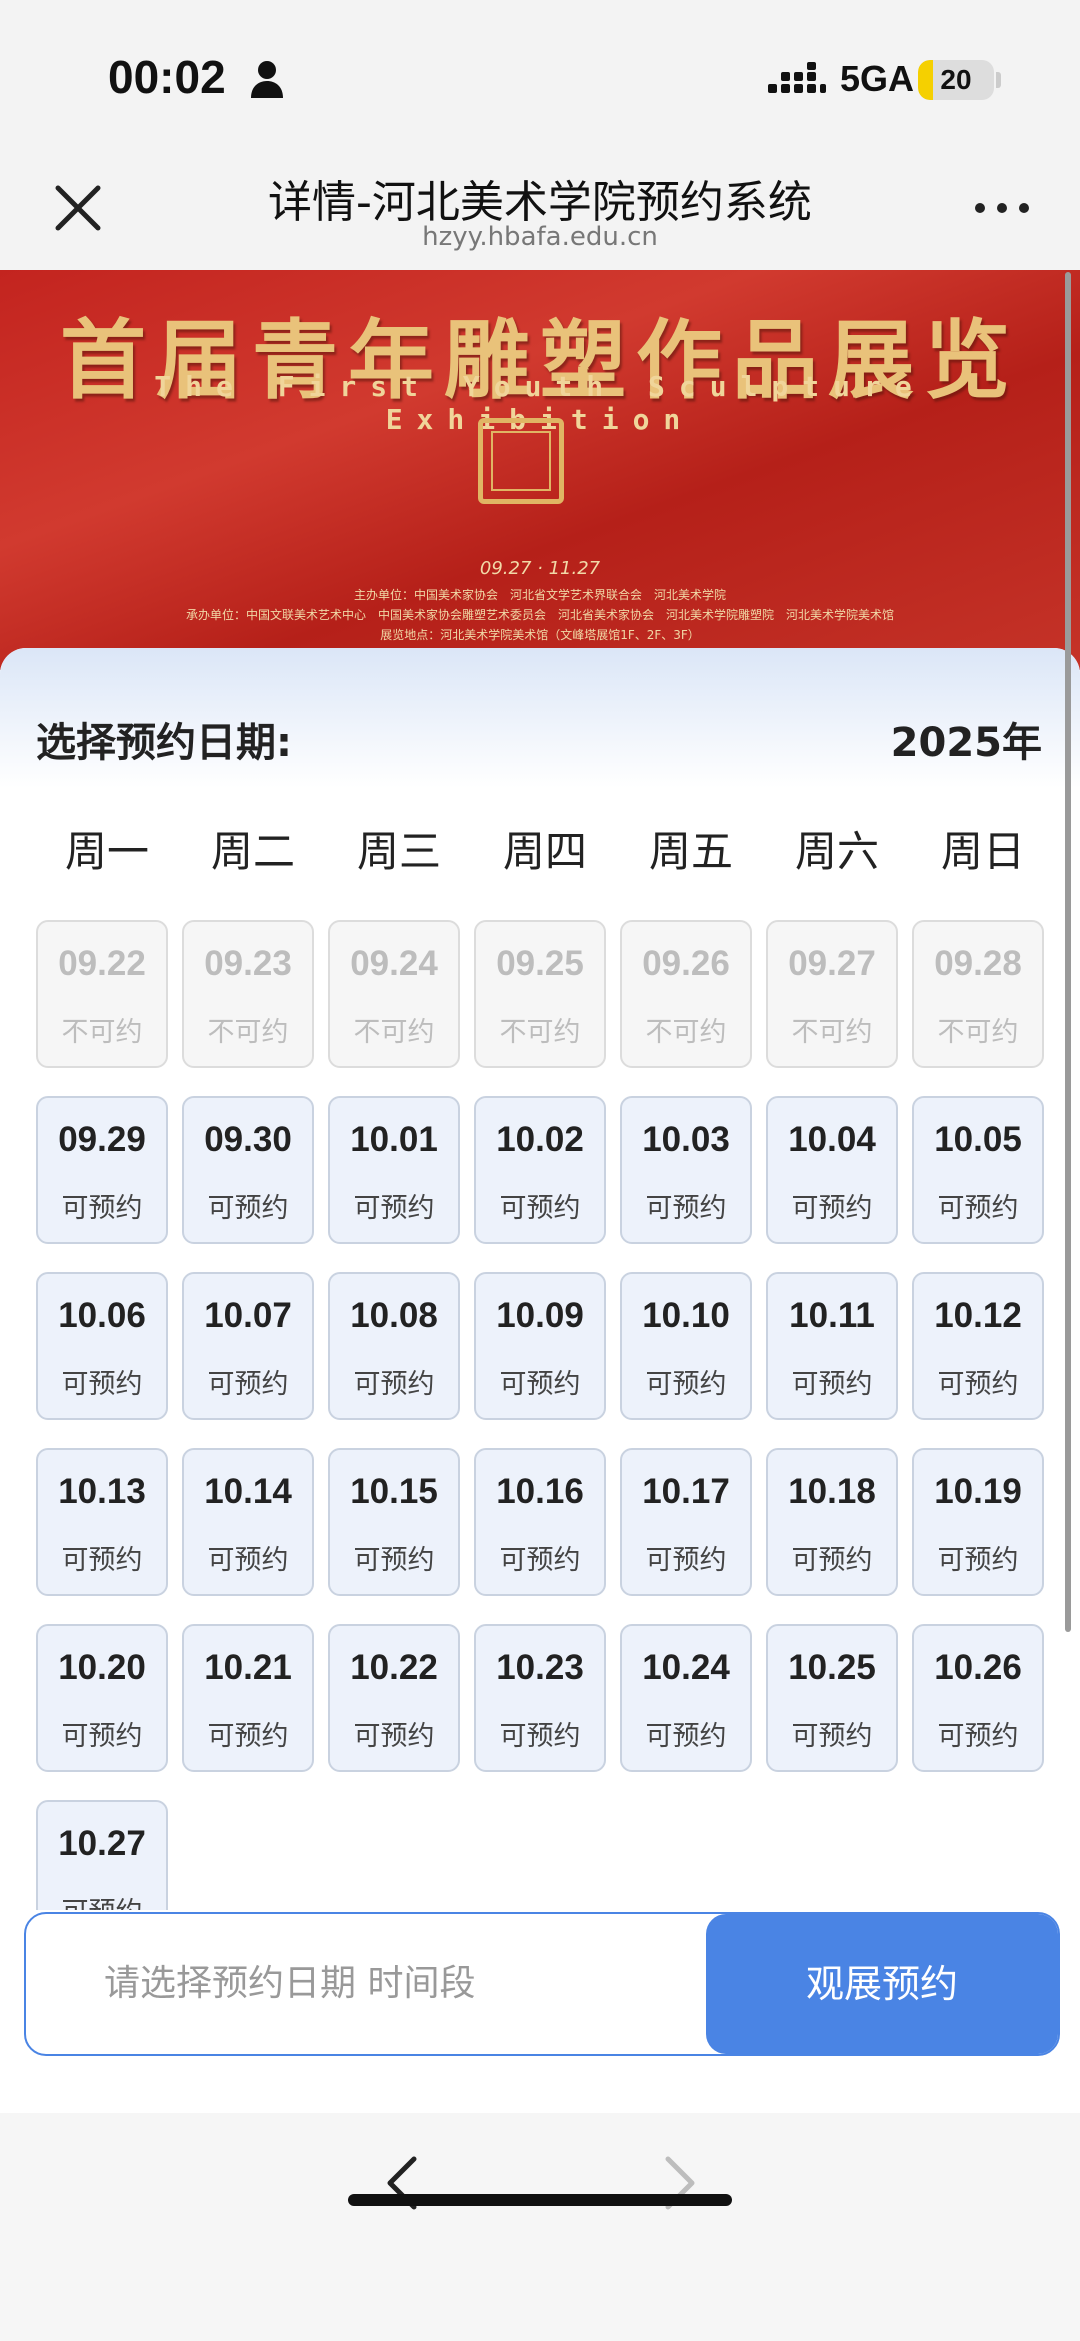 The width and height of the screenshot is (1080, 2341). Describe the element at coordinates (686, 1346) in the screenshot. I see `date-cell: 10.10 可预约` at that location.